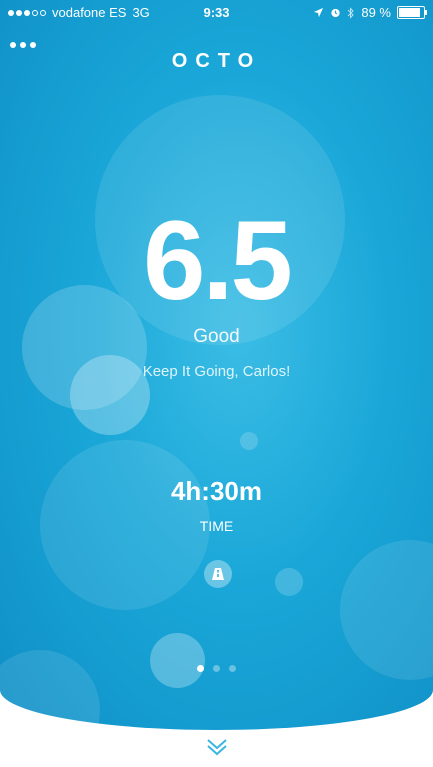  What do you see at coordinates (216, 12) in the screenshot?
I see `status-bar: vodafone ES 3G 9:33 89 %` at bounding box center [216, 12].